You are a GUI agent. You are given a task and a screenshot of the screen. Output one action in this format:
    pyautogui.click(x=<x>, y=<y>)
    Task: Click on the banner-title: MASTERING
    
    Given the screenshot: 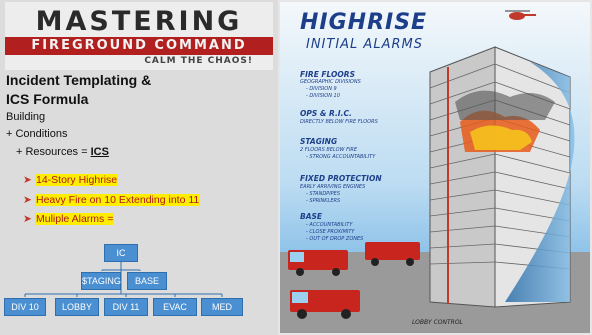 What is the action you would take?
    pyautogui.click(x=139, y=21)
    